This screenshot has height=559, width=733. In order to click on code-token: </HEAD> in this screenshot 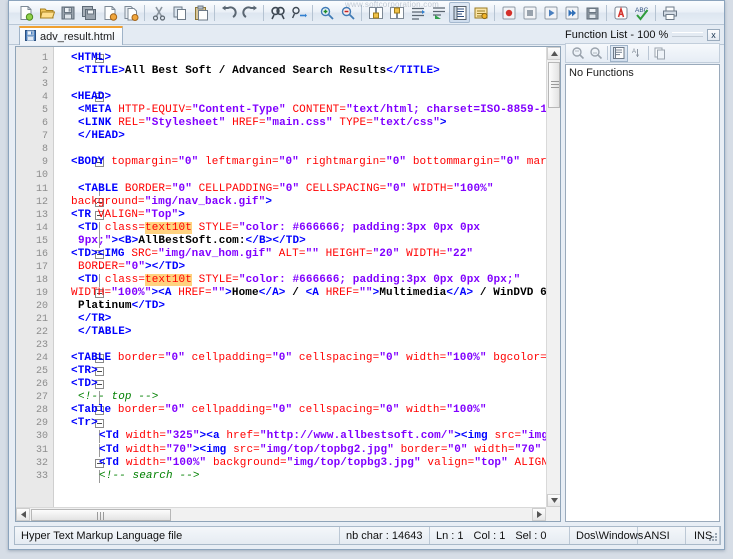, I will do `click(101, 136)`.